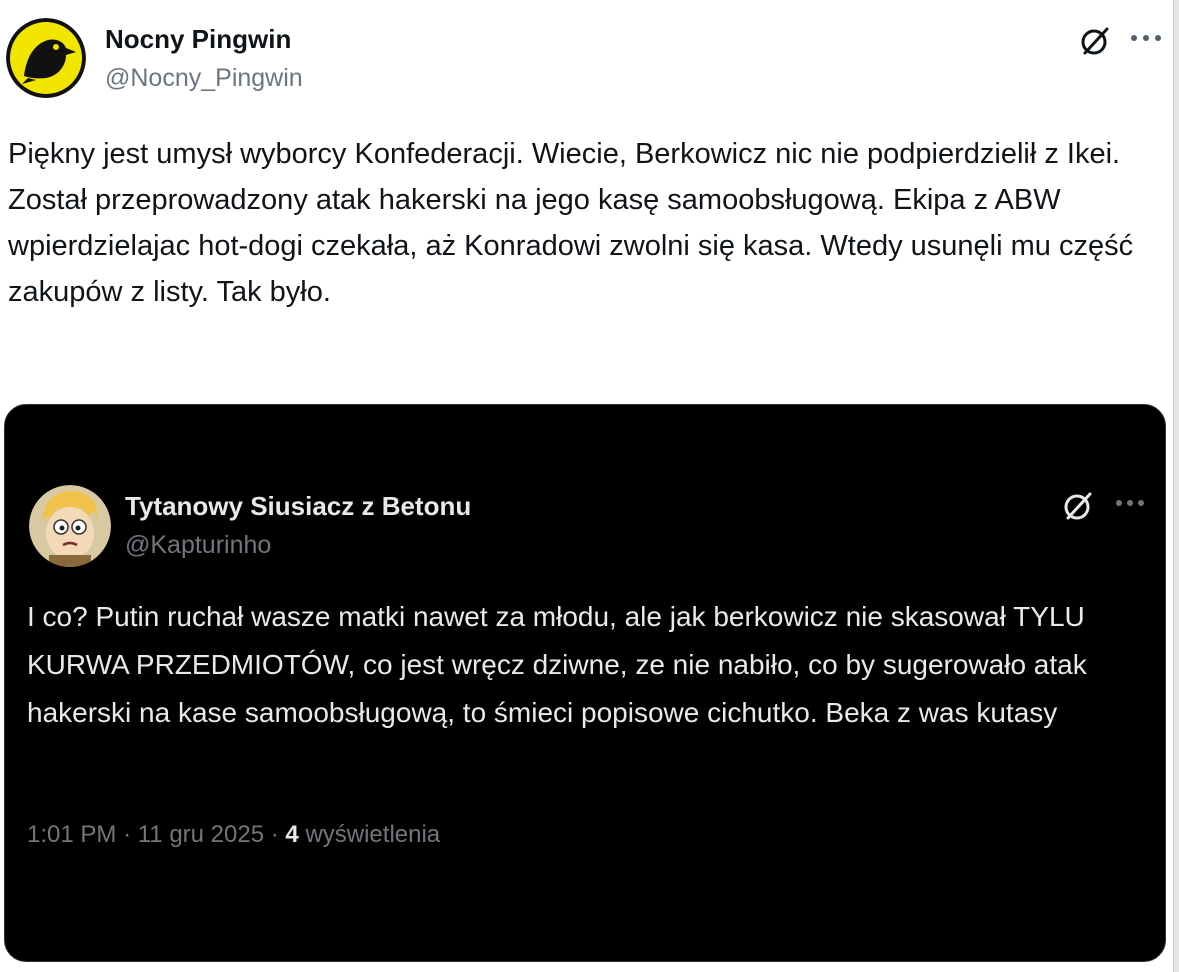  I want to click on quote-author-handle: @Kapturinho, so click(198, 545).